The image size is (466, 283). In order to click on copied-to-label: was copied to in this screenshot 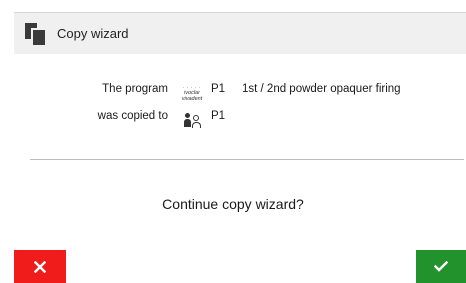, I will do `click(132, 116)`.